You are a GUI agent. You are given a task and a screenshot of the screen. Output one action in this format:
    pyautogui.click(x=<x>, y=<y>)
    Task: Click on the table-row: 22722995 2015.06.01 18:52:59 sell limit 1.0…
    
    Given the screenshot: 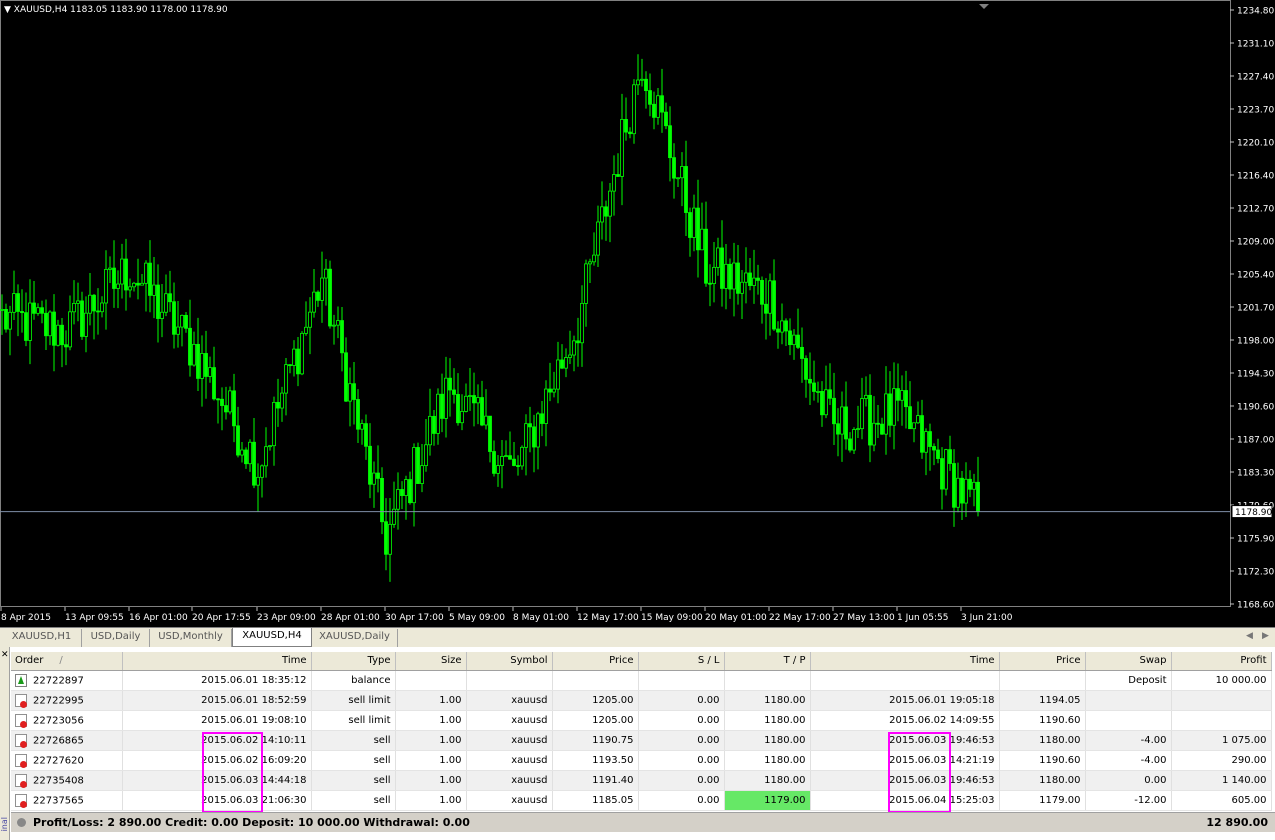 What is the action you would take?
    pyautogui.click(x=641, y=700)
    